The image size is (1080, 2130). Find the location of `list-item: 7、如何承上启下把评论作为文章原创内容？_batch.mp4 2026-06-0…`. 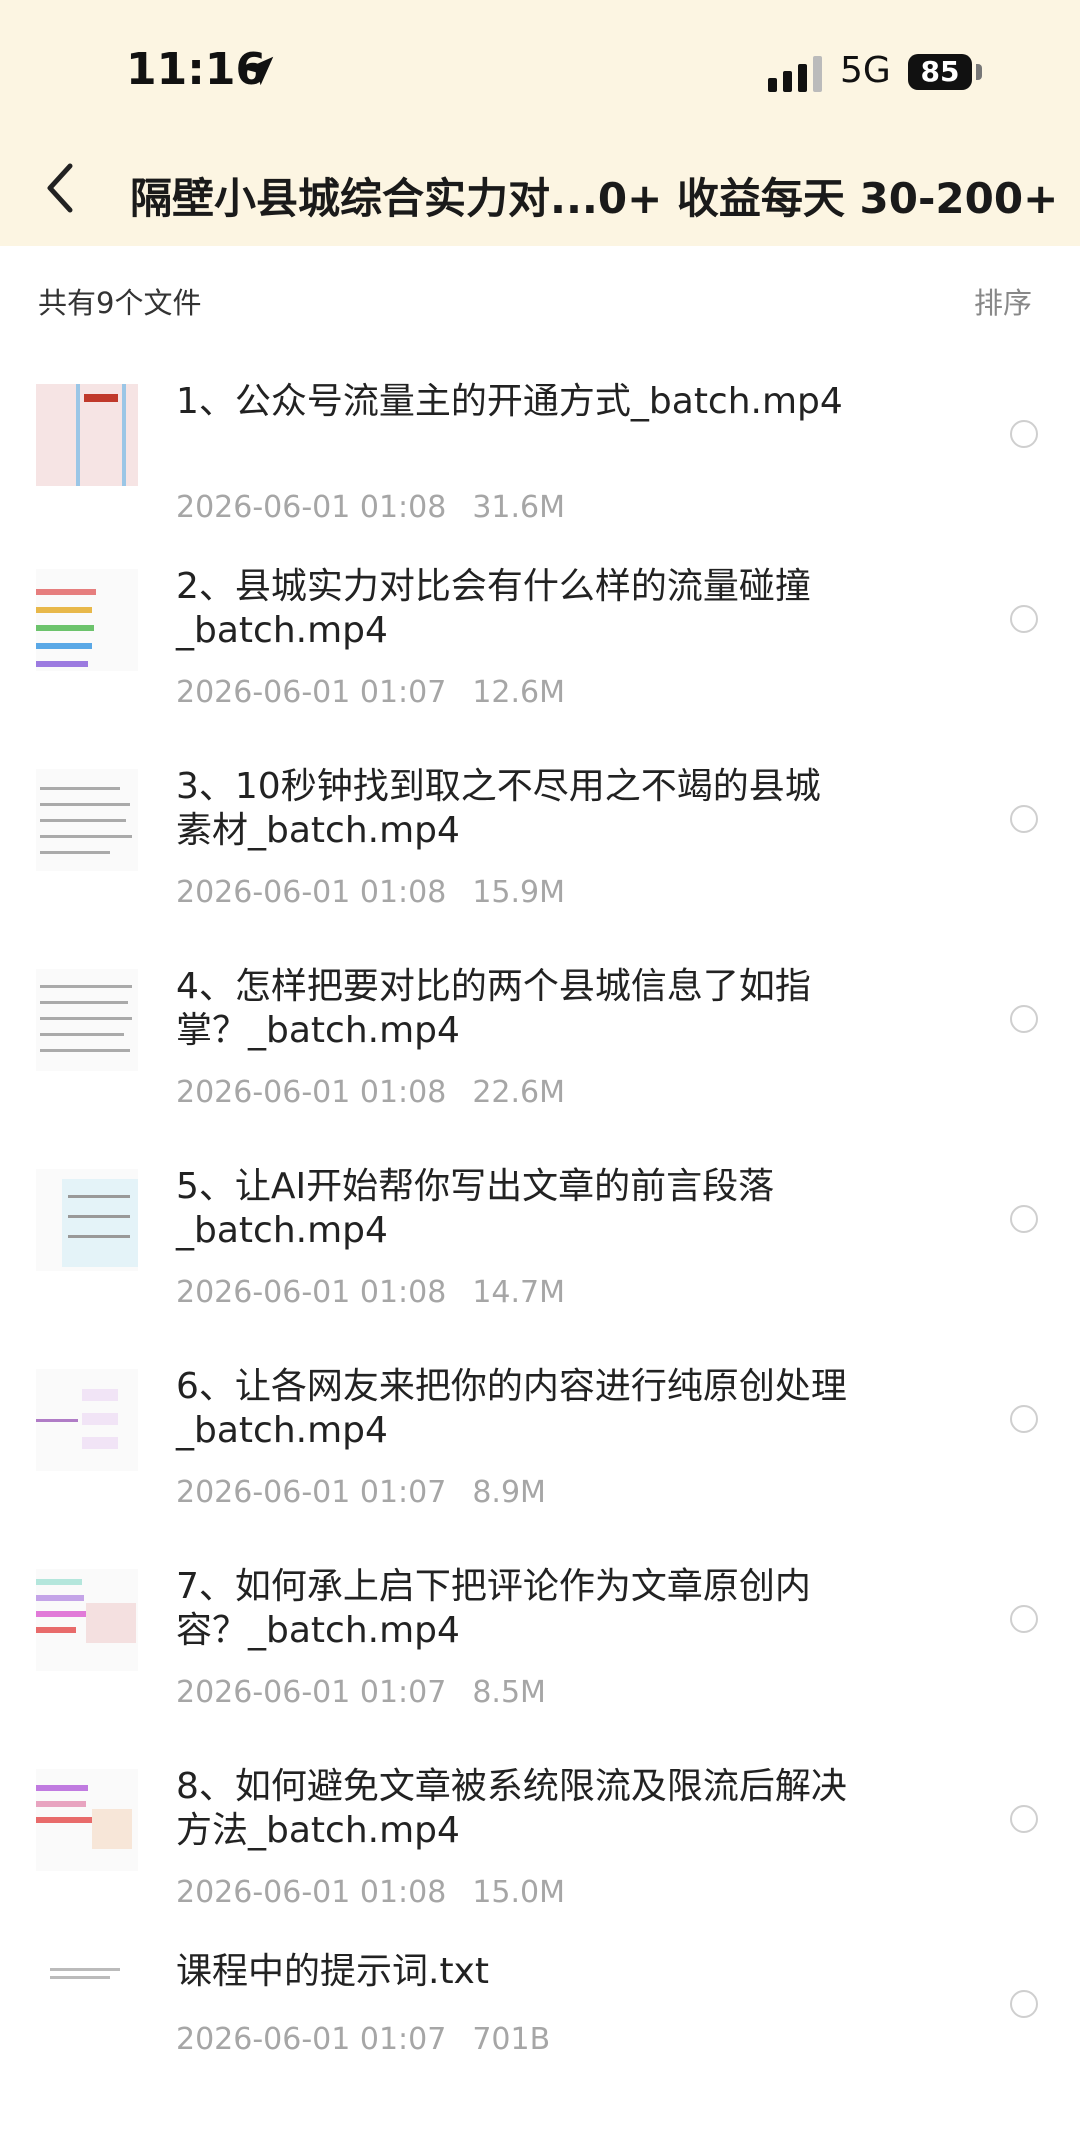

list-item: 7、如何承上启下把评论作为文章原创内容？_batch.mp4 2026-06-0… is located at coordinates (540, 1645).